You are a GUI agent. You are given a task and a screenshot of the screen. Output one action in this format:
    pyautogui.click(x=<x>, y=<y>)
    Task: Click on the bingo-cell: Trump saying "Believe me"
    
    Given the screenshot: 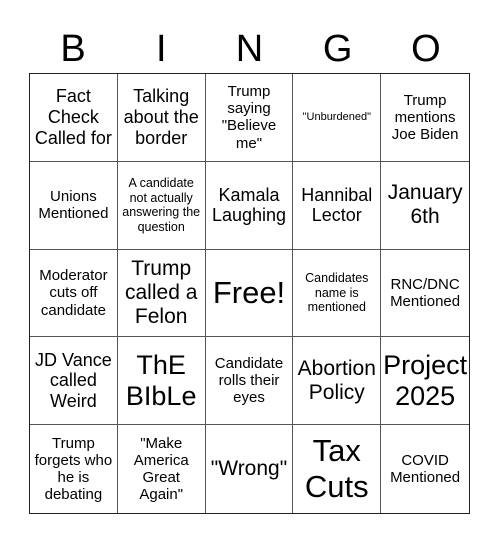 What is the action you would take?
    pyautogui.click(x=249, y=118)
    